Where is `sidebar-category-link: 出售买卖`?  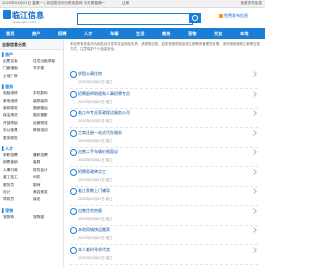
sidebar-category-link: 出售买卖 is located at coordinates (10, 61).